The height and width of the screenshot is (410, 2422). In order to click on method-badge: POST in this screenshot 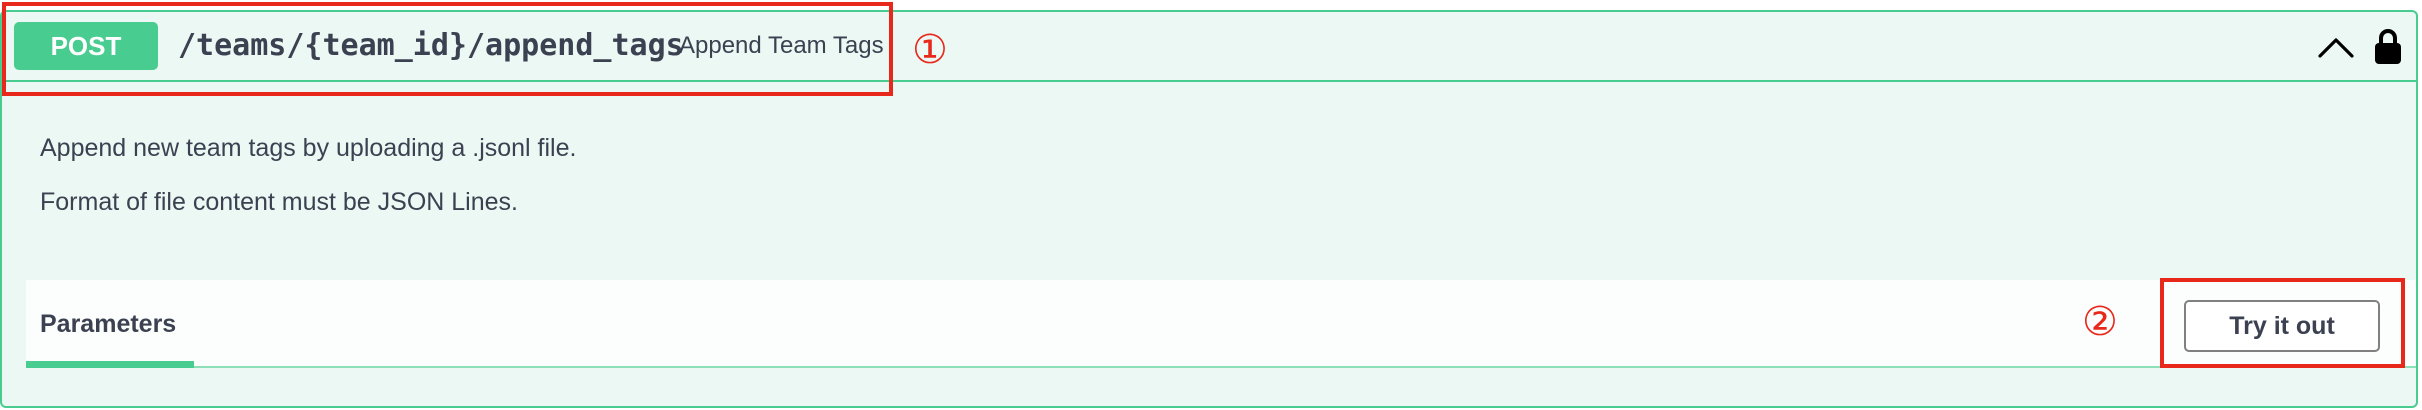, I will do `click(86, 46)`.